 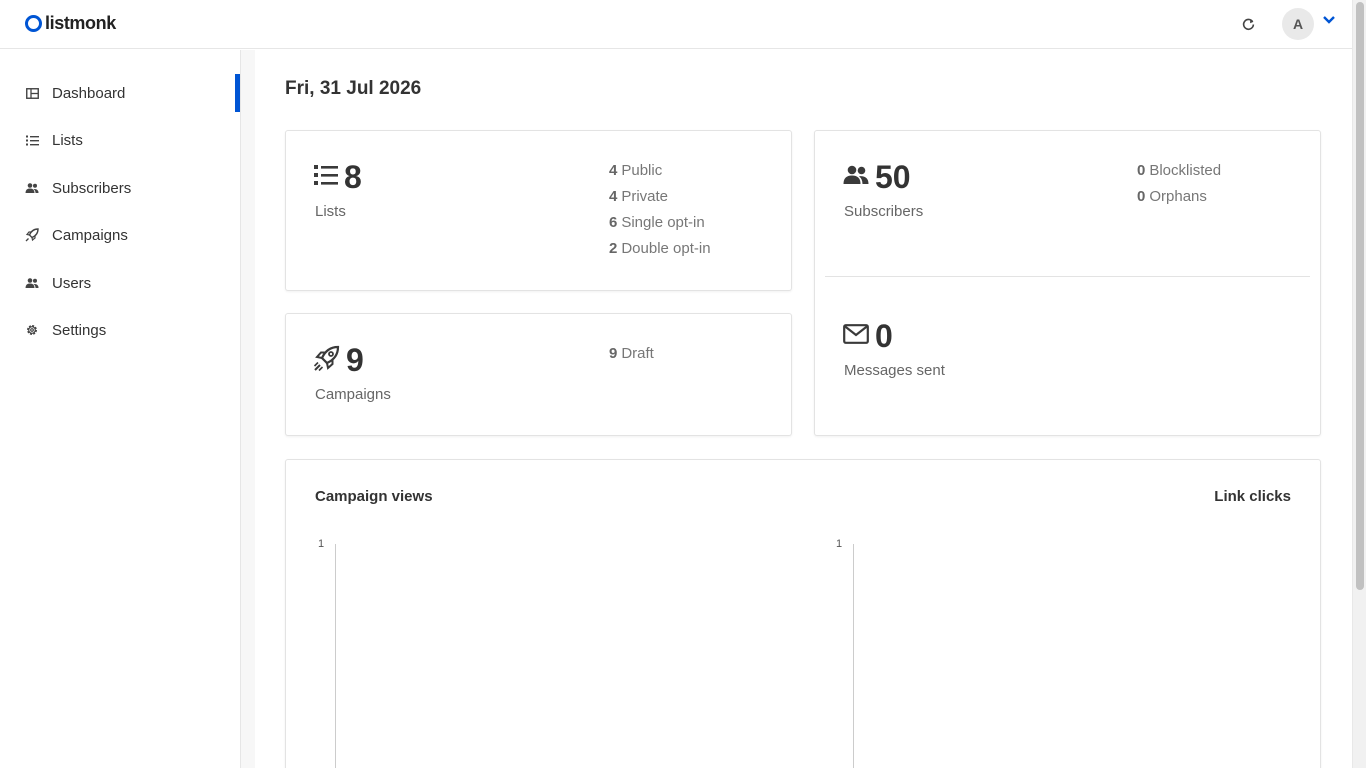 I want to click on campaigns-count: 9, so click(x=355, y=360).